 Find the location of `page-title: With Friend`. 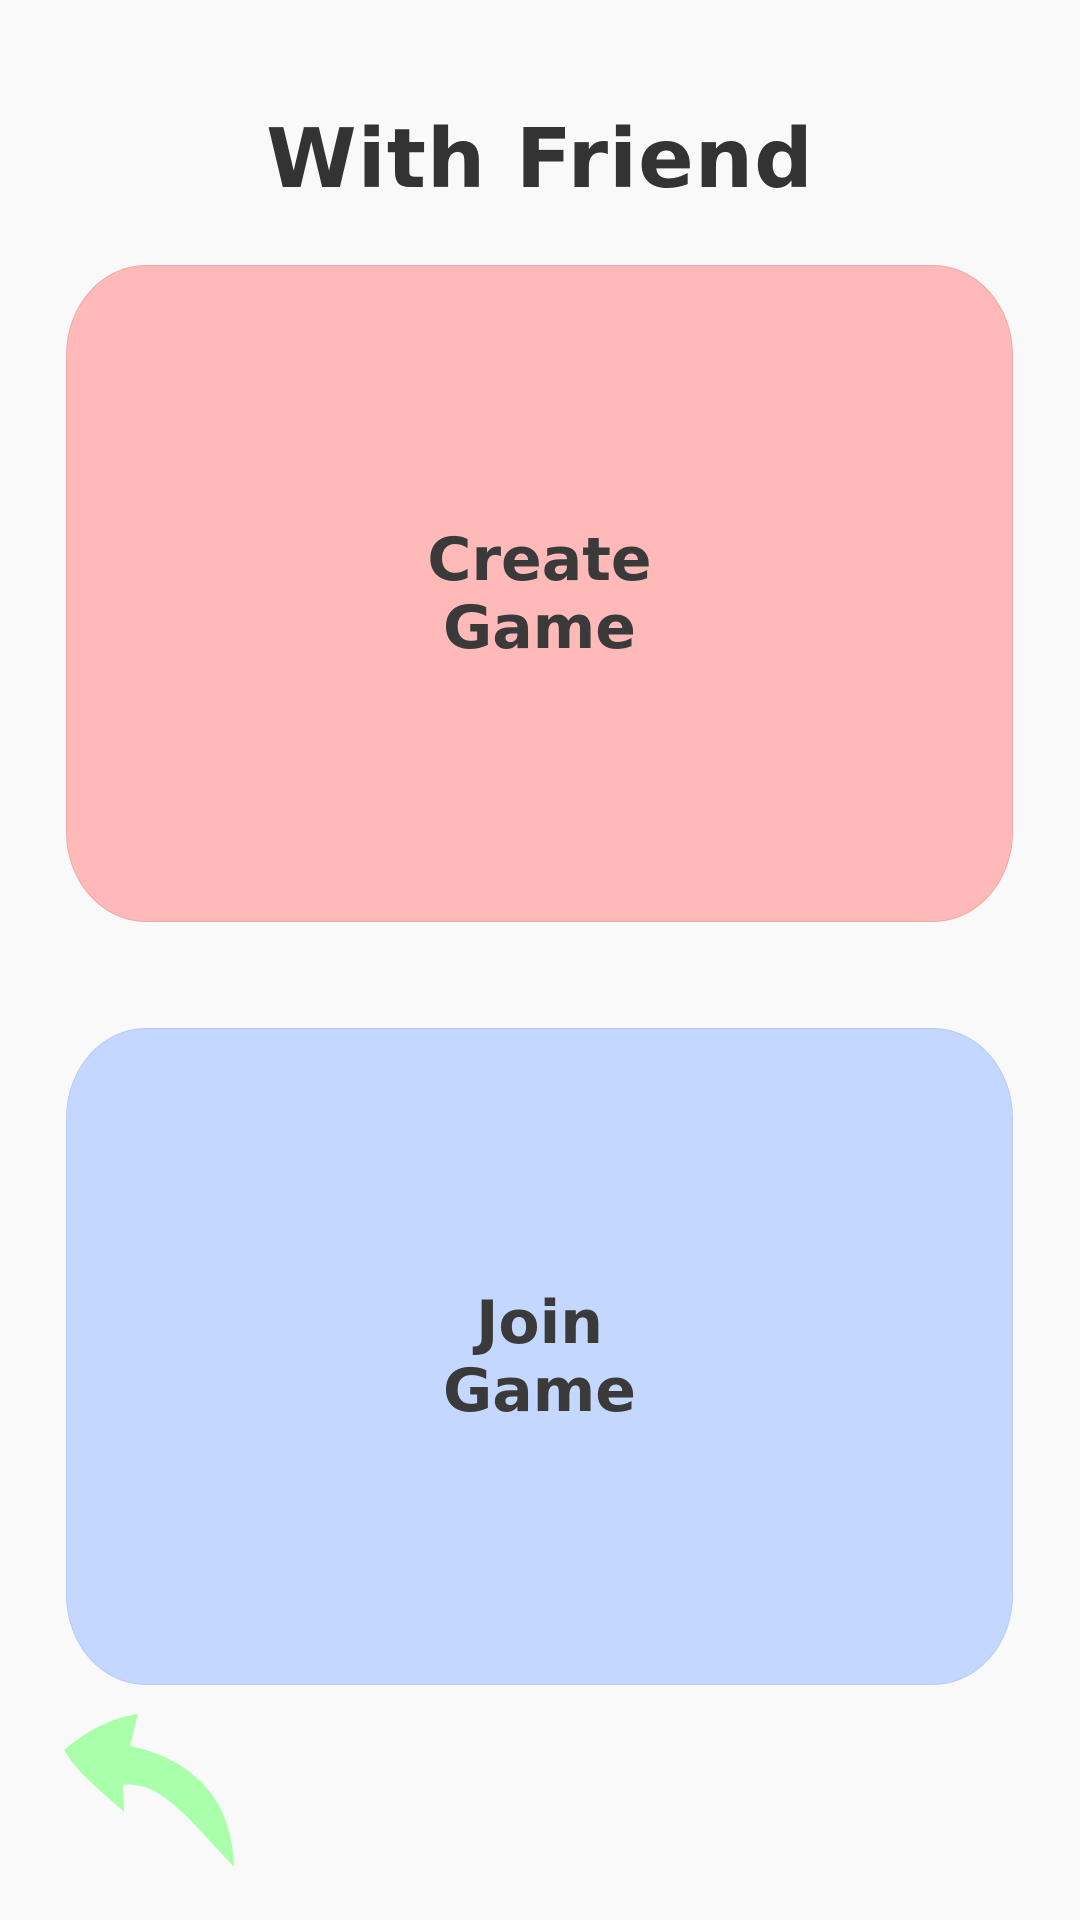

page-title: With Friend is located at coordinates (540, 159).